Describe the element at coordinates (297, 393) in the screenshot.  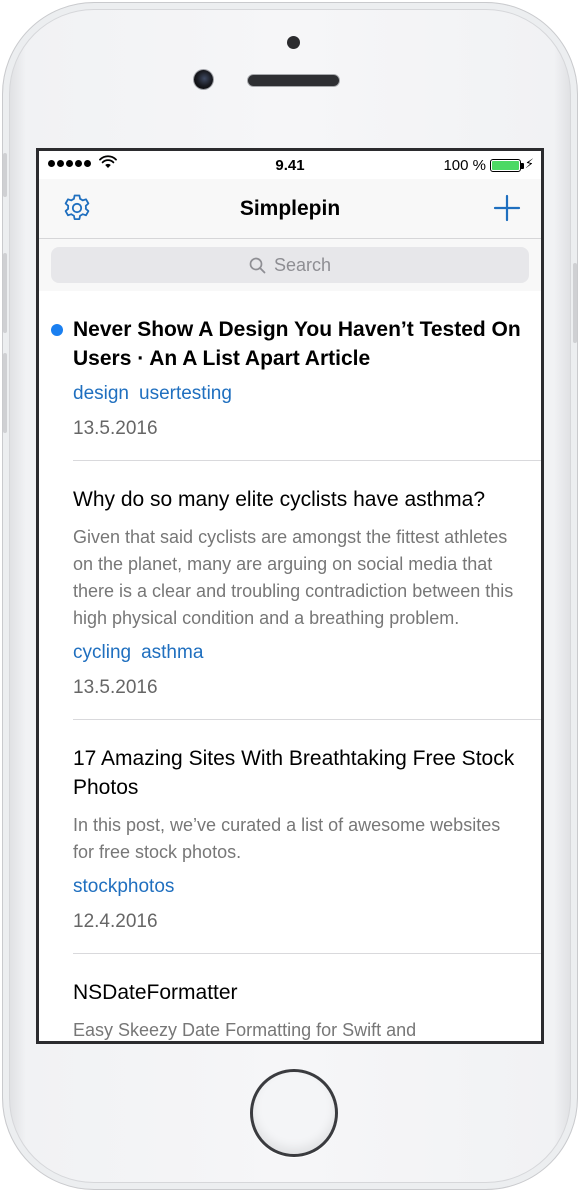
I see `item-tags: design usertesting` at that location.